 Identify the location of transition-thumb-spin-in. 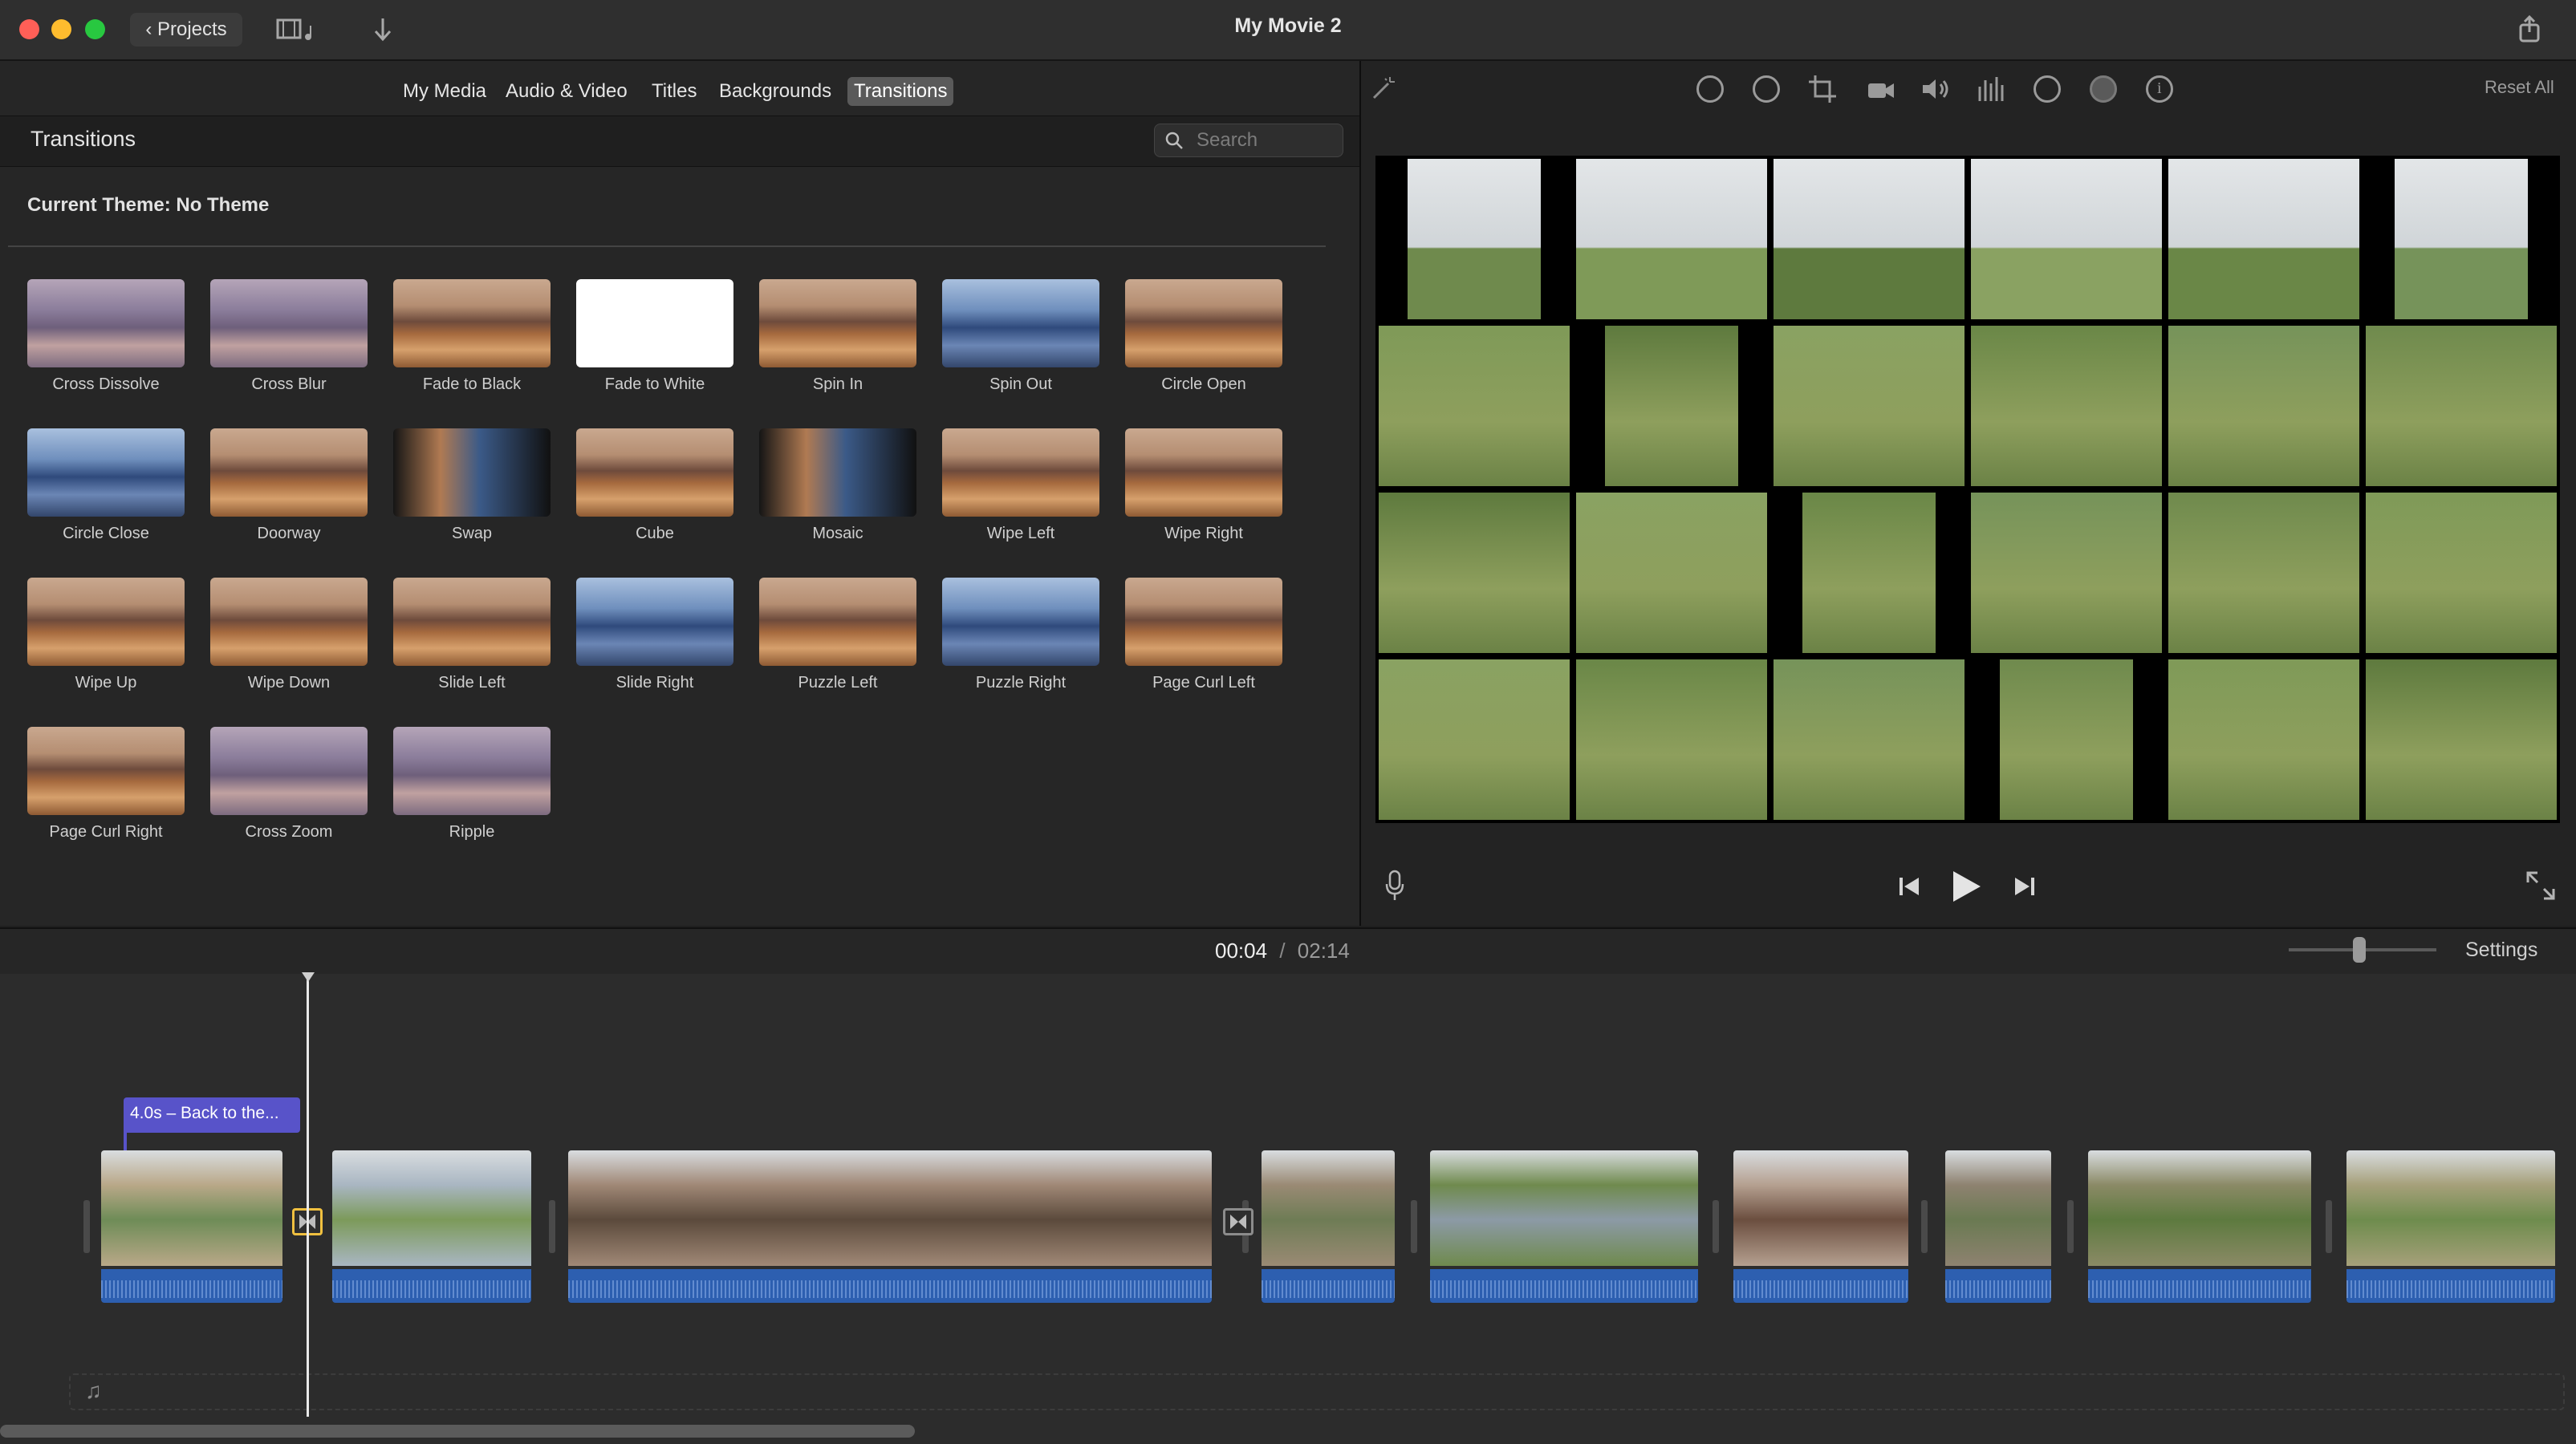
(838, 323).